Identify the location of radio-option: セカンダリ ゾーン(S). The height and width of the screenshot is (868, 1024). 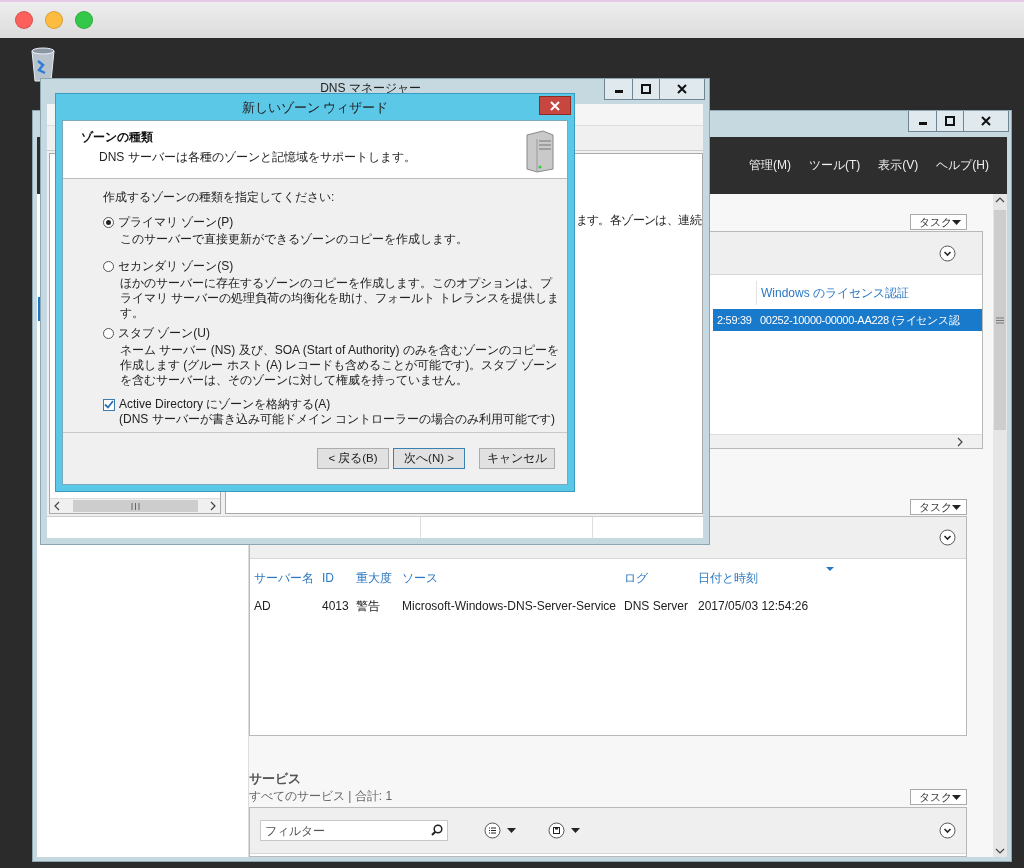
(331, 266).